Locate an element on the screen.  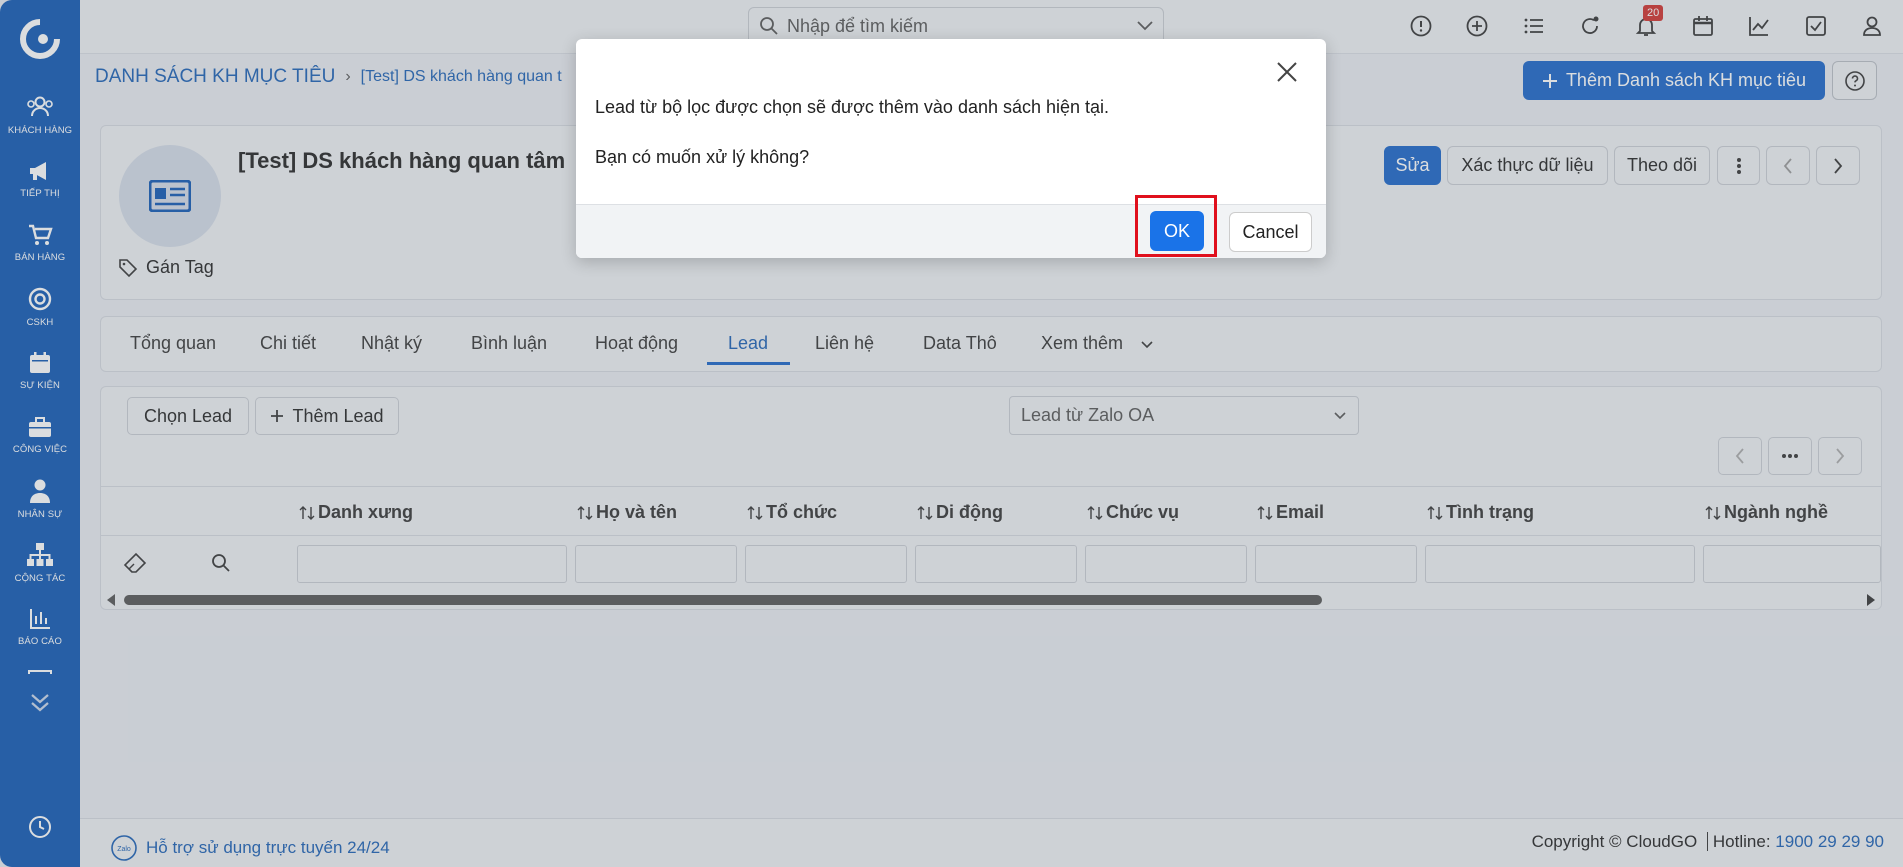
cancel-button: Cancel is located at coordinates (1270, 232).